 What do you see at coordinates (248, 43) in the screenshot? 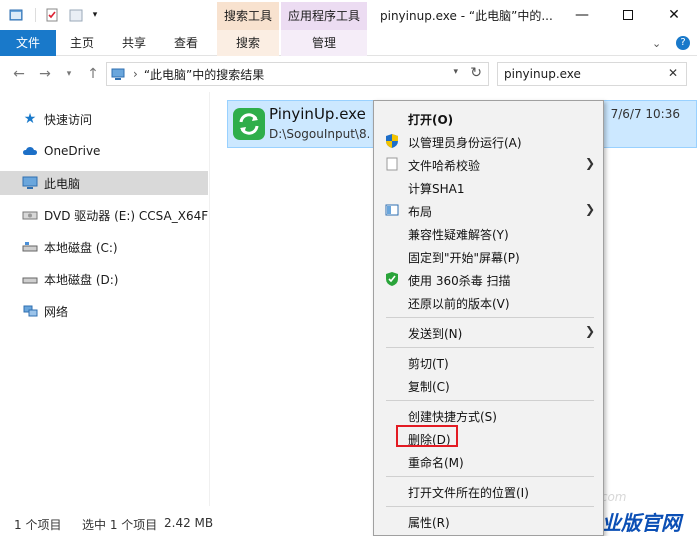
I see `tab-search: 搜索` at bounding box center [248, 43].